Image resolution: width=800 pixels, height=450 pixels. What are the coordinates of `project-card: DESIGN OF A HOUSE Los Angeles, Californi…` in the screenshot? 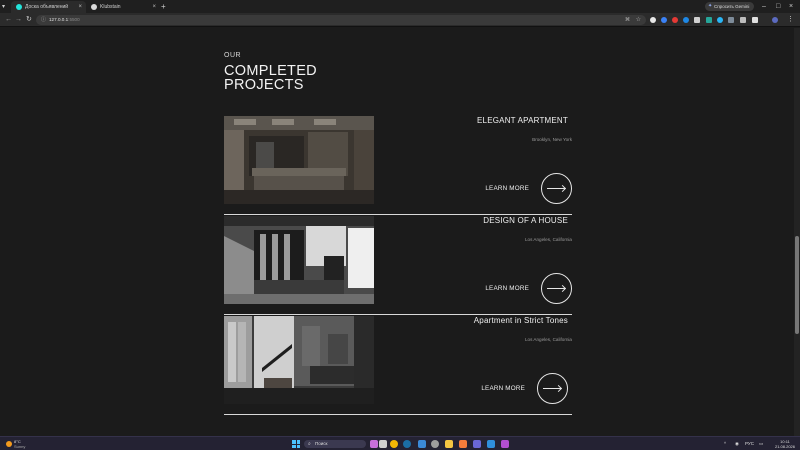 It's located at (398, 265).